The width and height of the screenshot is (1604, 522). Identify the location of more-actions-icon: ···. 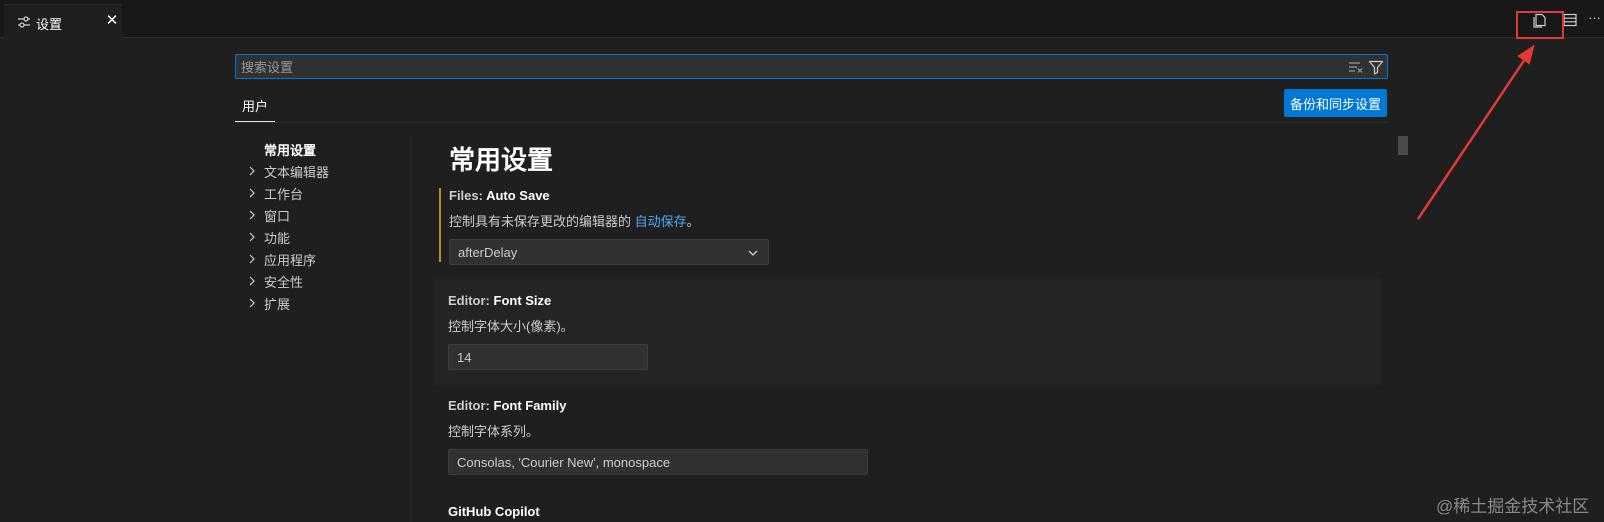
(1596, 18).